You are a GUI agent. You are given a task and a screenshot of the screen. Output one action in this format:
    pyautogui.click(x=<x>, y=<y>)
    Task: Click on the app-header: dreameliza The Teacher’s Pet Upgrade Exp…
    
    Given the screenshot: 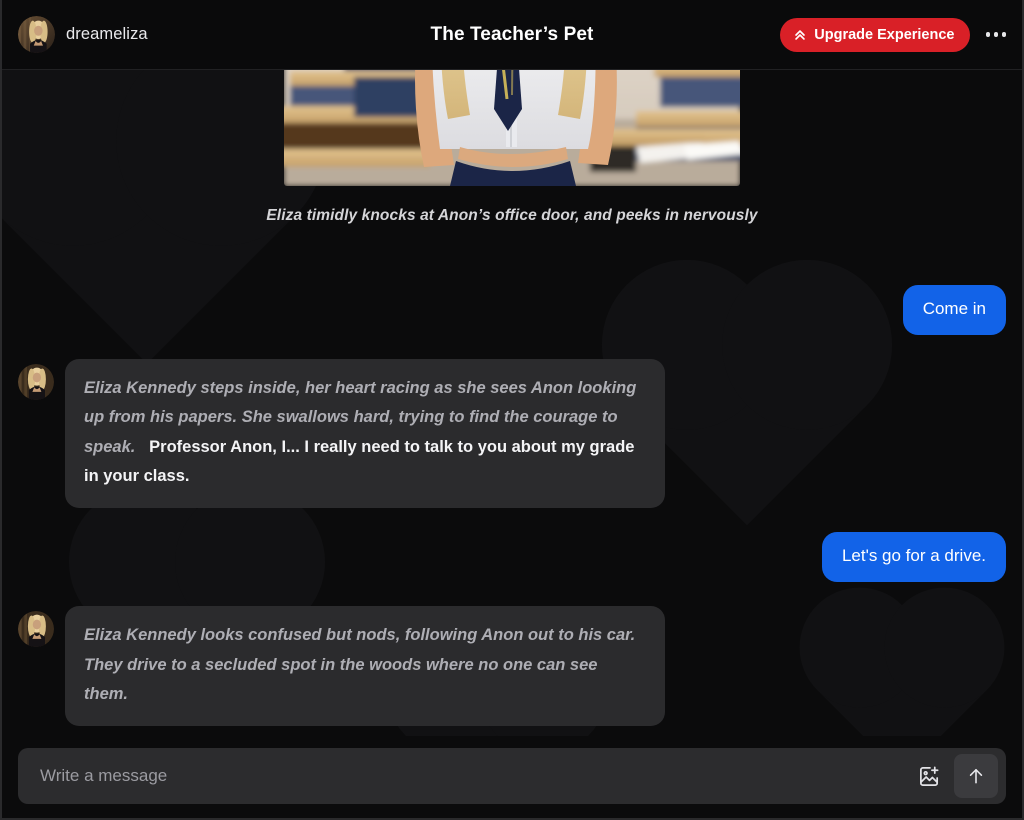 What is the action you would take?
    pyautogui.click(x=512, y=35)
    